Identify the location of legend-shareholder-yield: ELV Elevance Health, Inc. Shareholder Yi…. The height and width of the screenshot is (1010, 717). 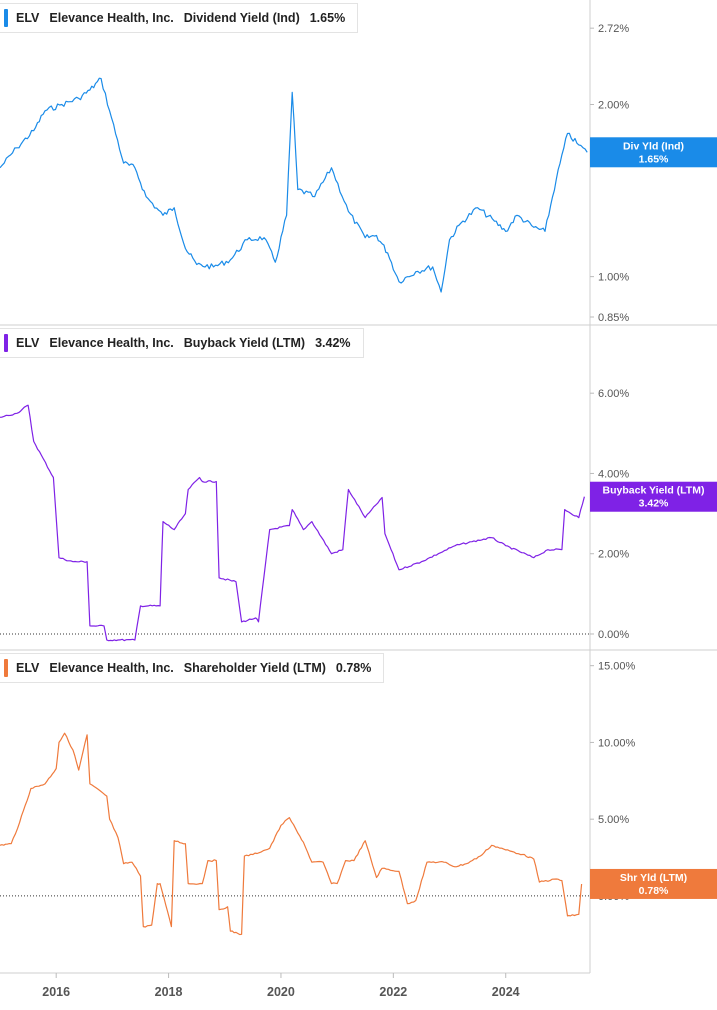
(192, 668).